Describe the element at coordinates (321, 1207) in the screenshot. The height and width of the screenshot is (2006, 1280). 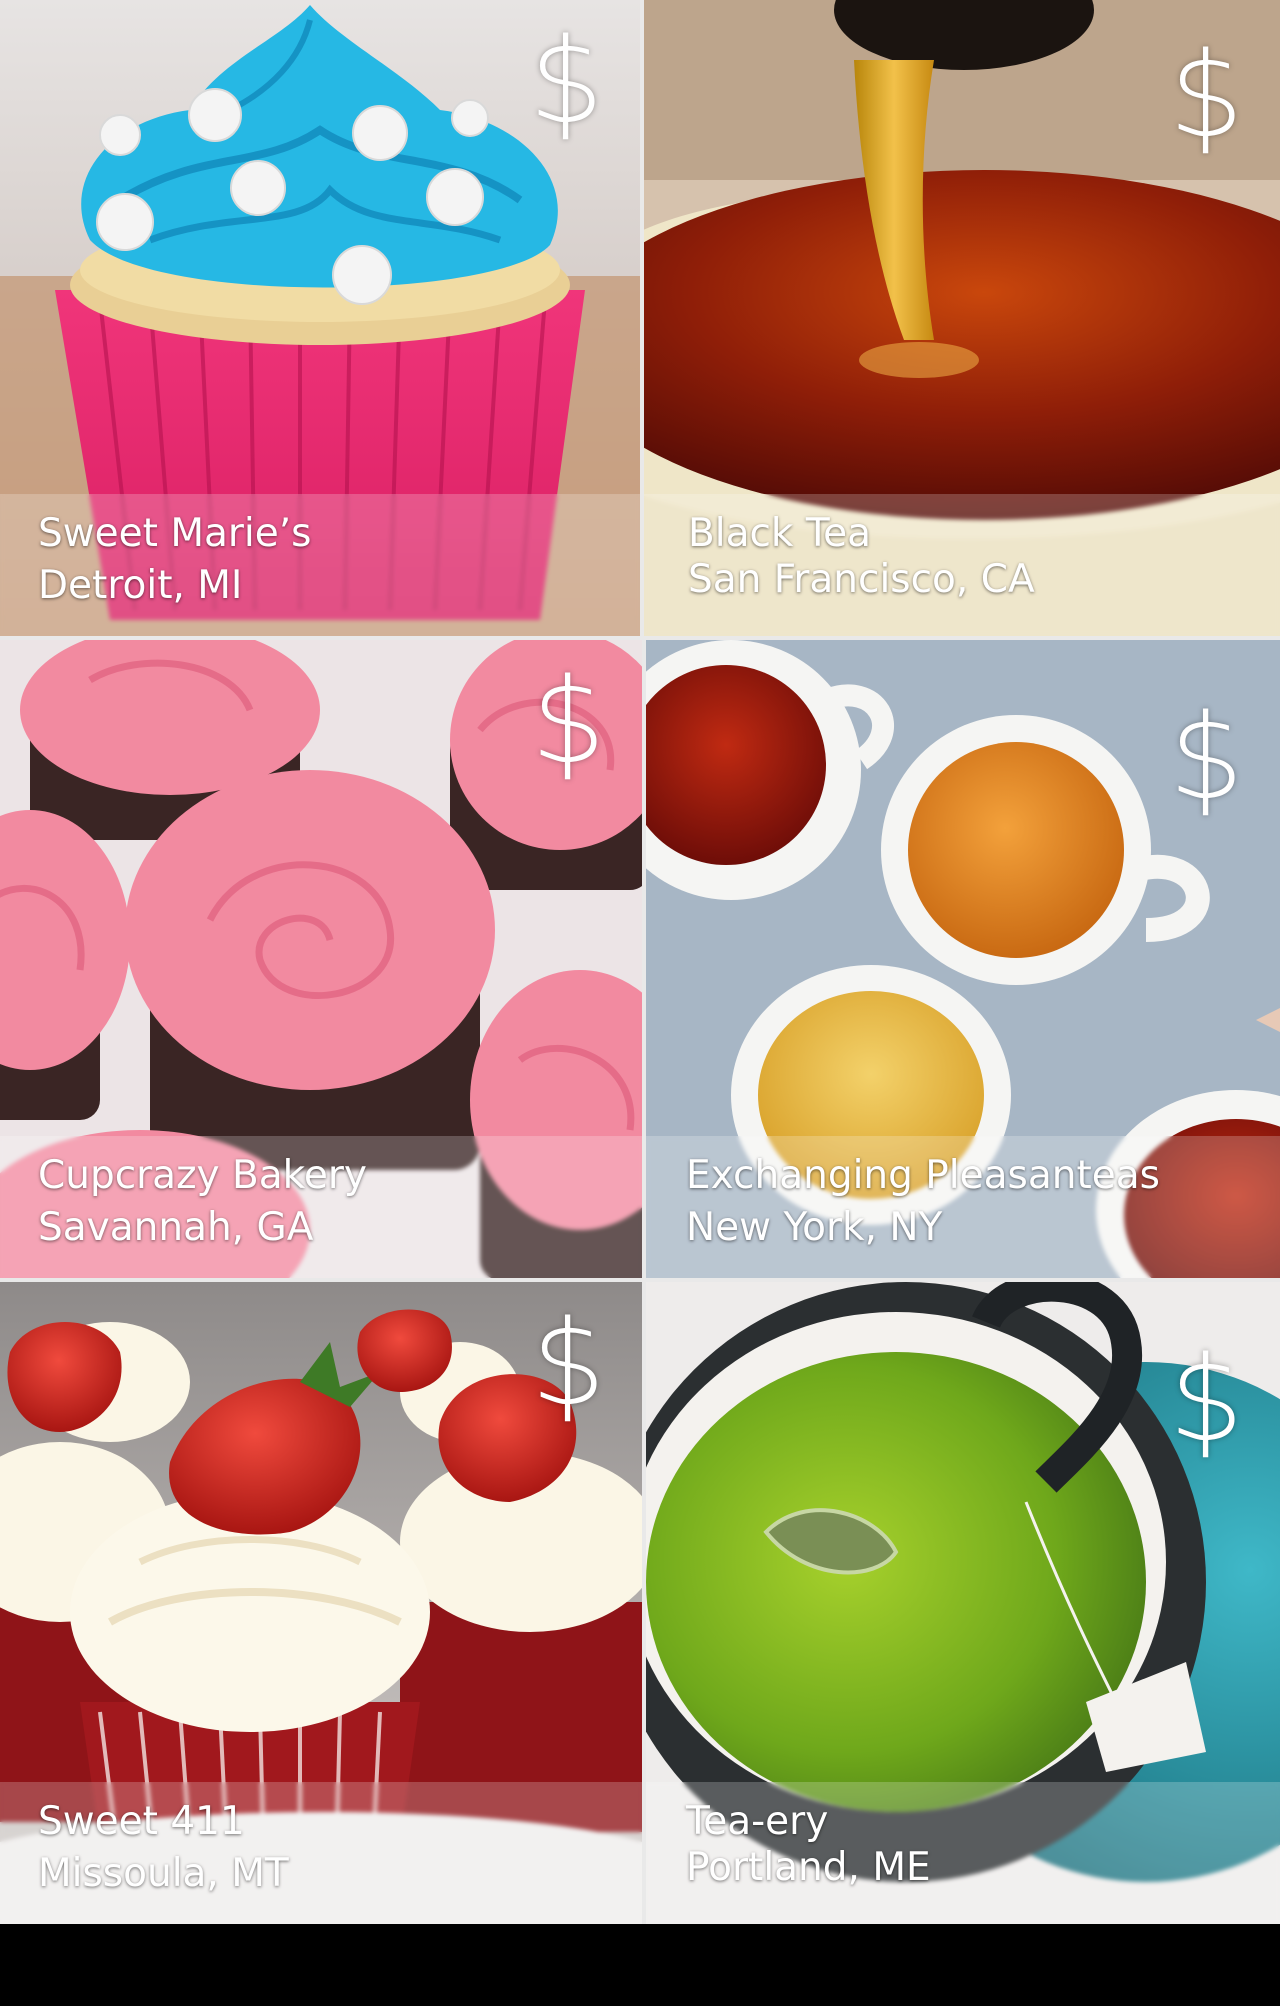
I see `listing-caption: Cupcrazy Bakery Savannah, GA` at that location.